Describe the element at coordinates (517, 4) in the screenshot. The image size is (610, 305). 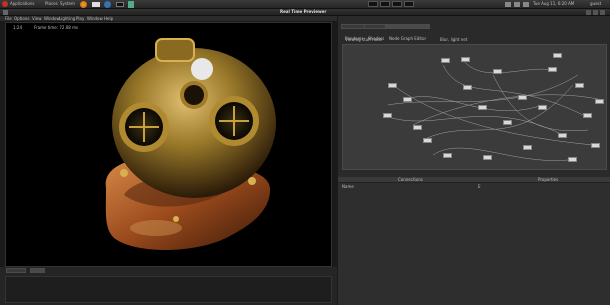
I see `volume-icon` at that location.